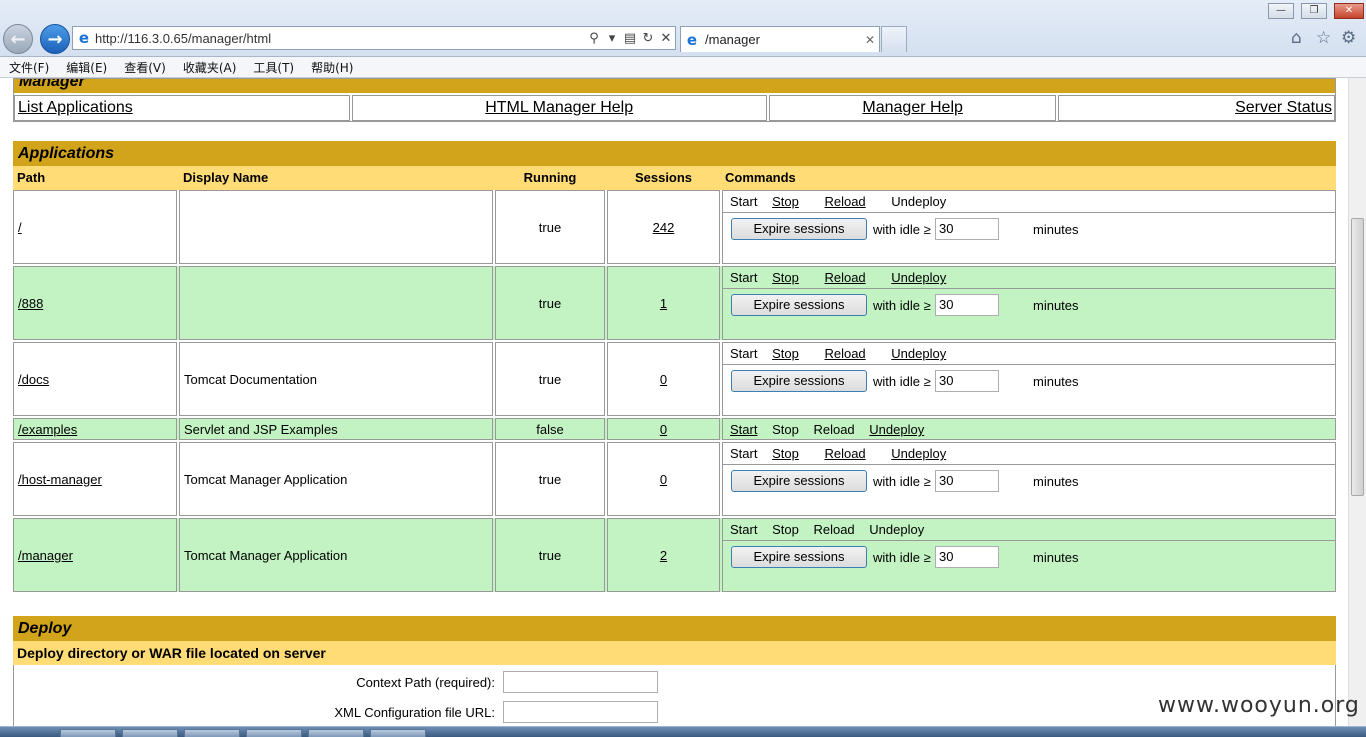  What do you see at coordinates (209, 67) in the screenshot?
I see `menu-favorites: 收藏夹(A)` at bounding box center [209, 67].